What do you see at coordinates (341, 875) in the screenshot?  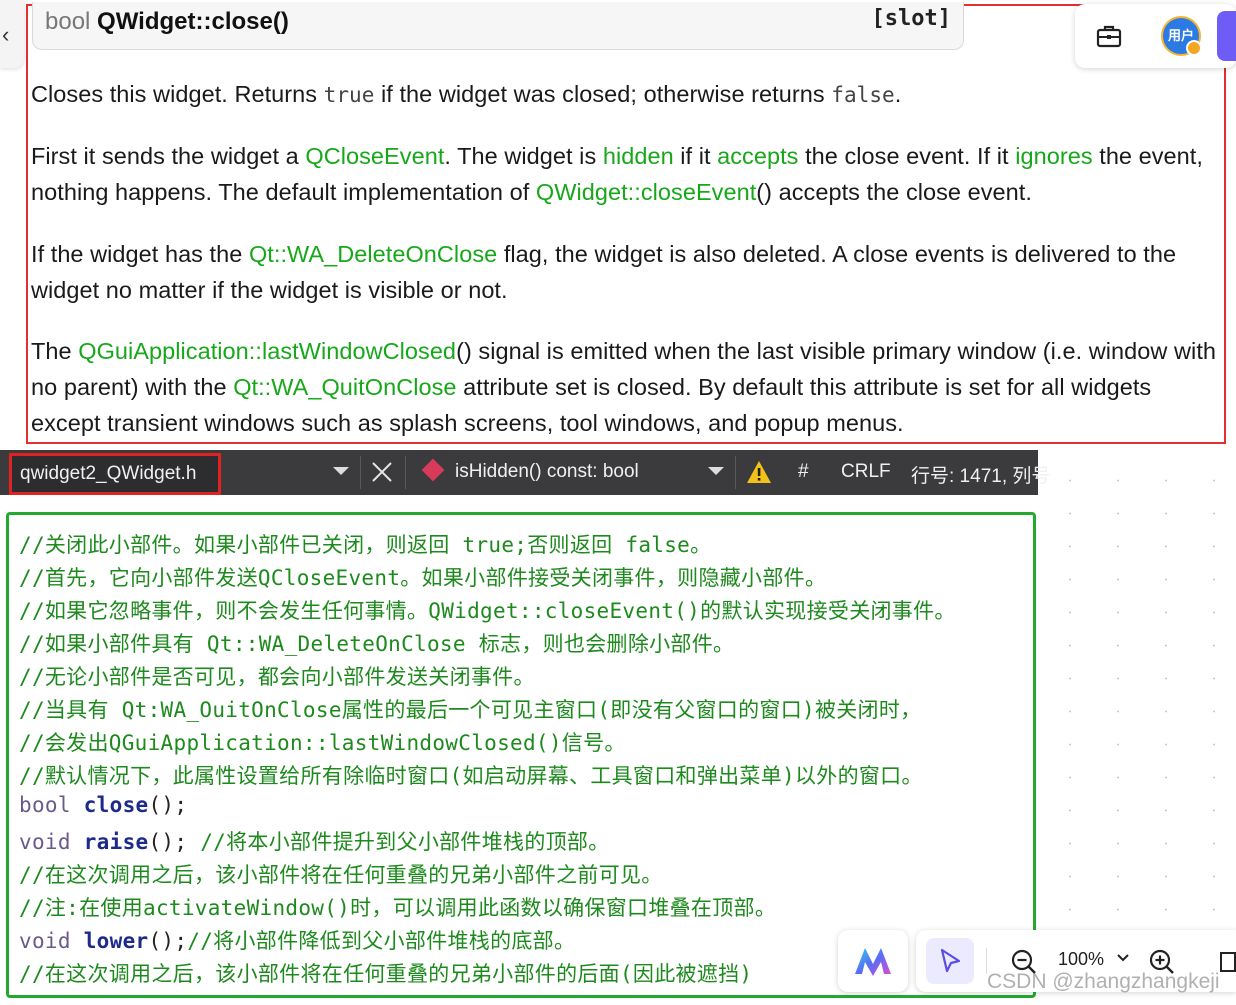 I see `code-line: //在这次调用之后，该小部件将在任何重叠的兄弟小部件之前可见。` at bounding box center [341, 875].